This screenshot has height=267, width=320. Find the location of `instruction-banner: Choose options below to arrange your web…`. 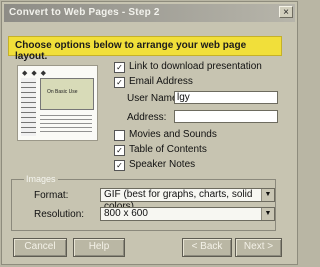

instruction-banner: Choose options below to arrange your web… is located at coordinates (145, 49).